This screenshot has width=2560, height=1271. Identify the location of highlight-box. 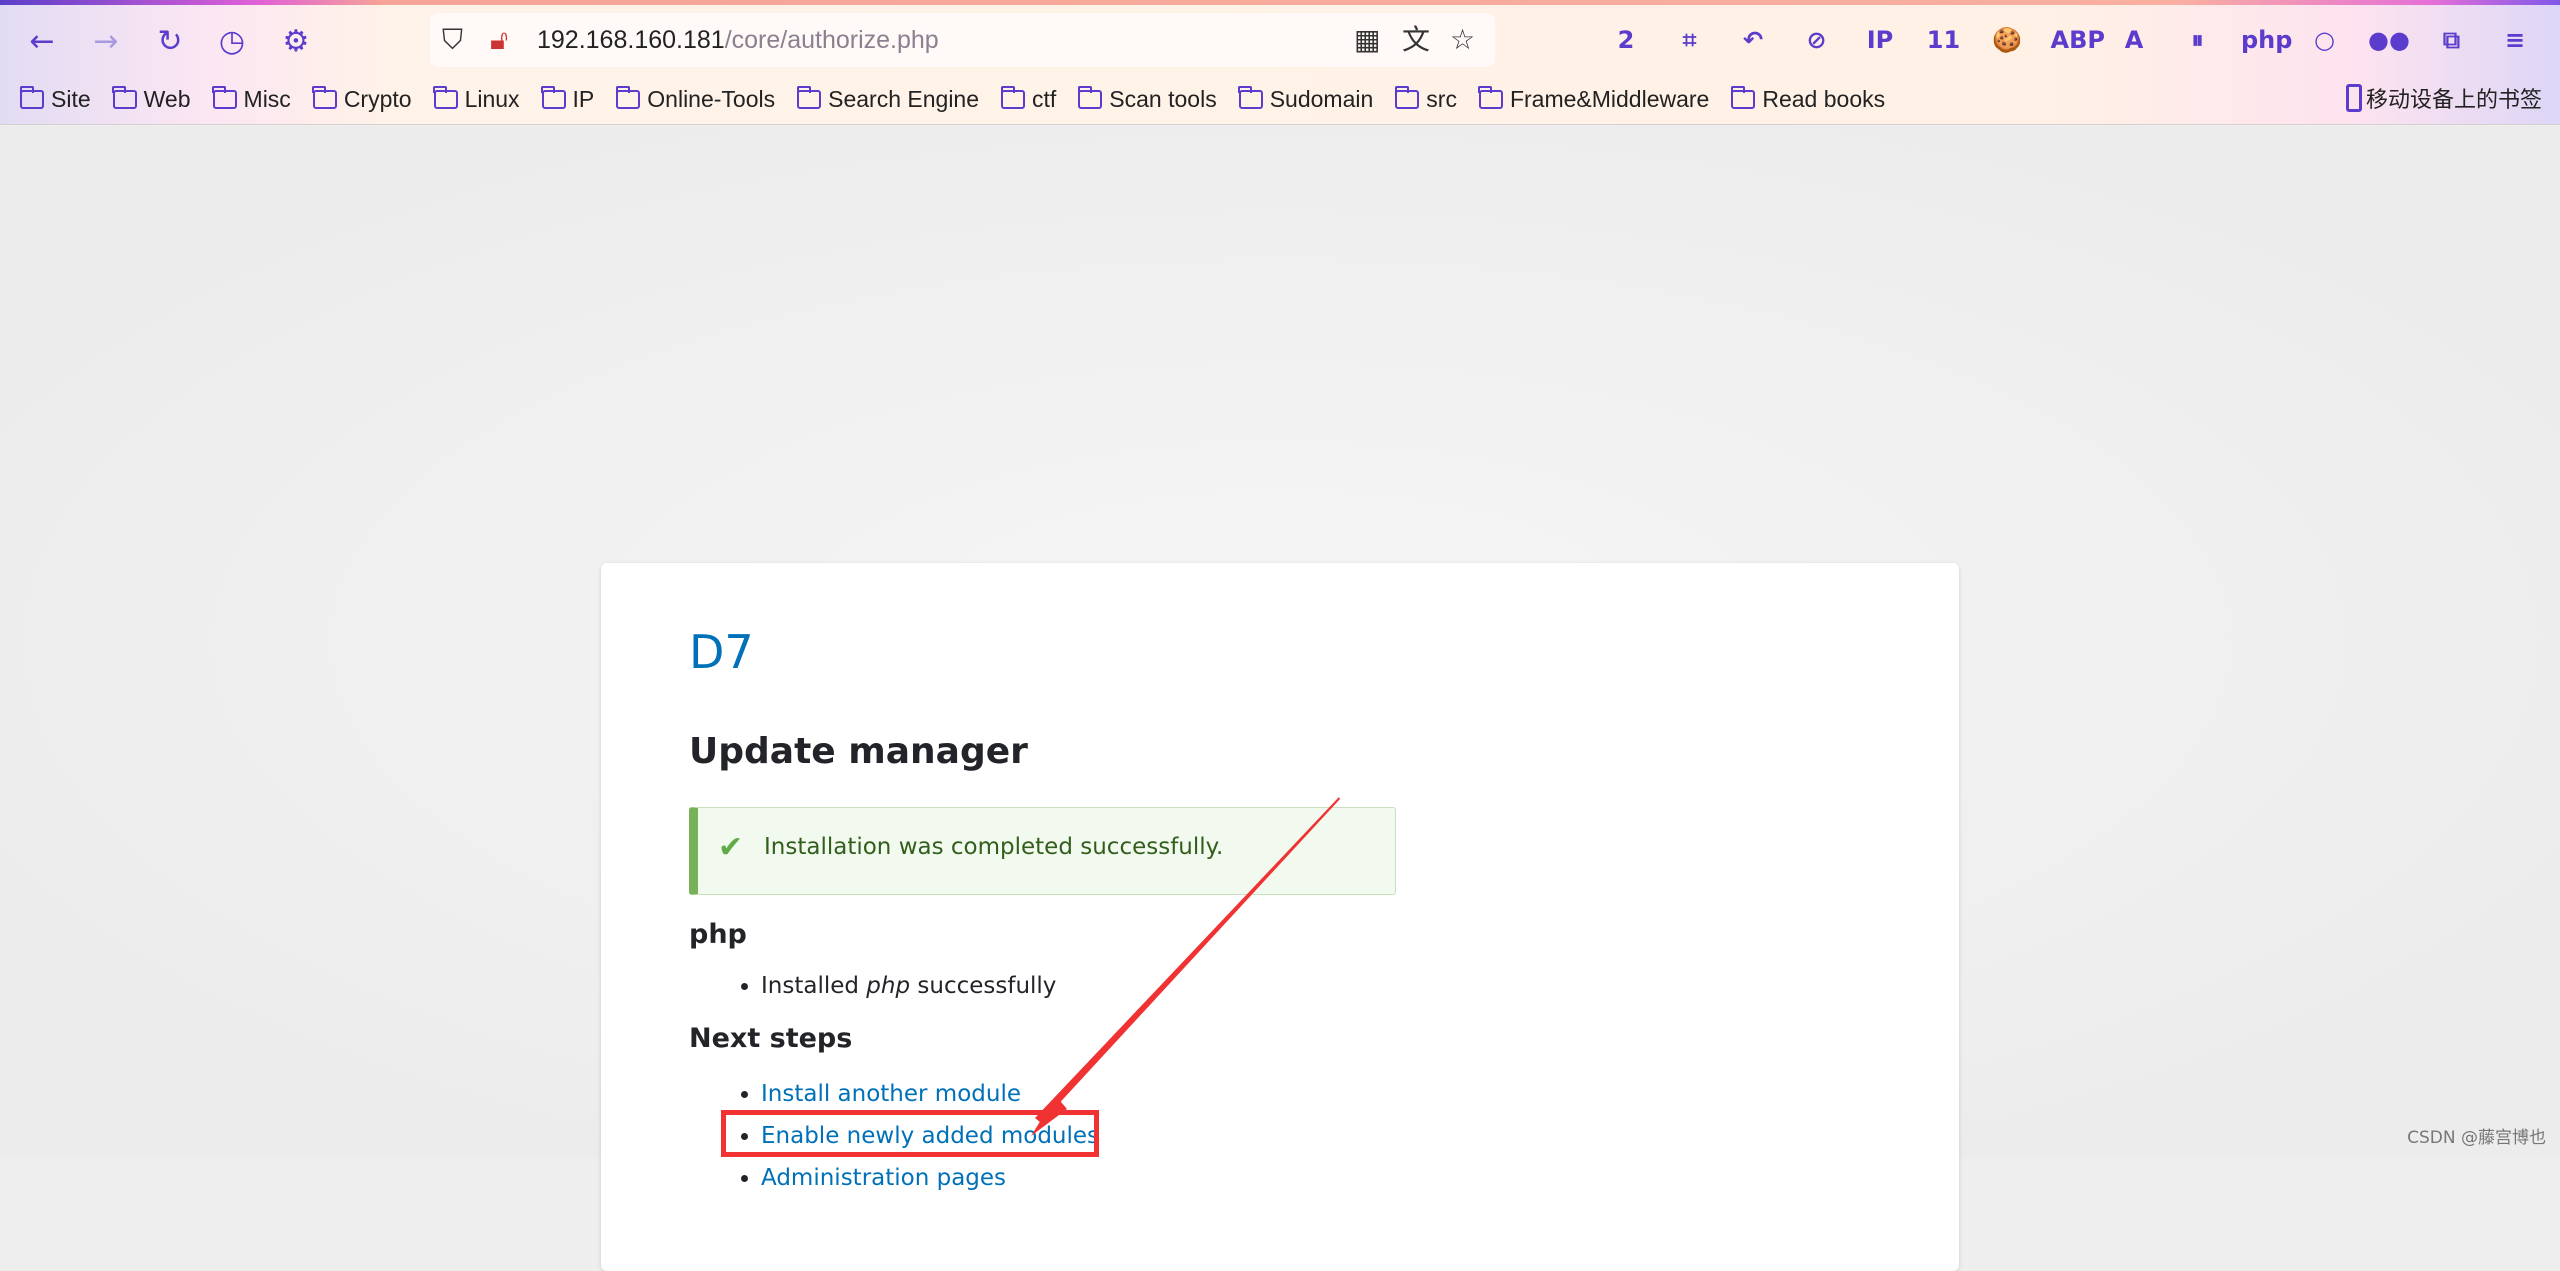
(910, 1133).